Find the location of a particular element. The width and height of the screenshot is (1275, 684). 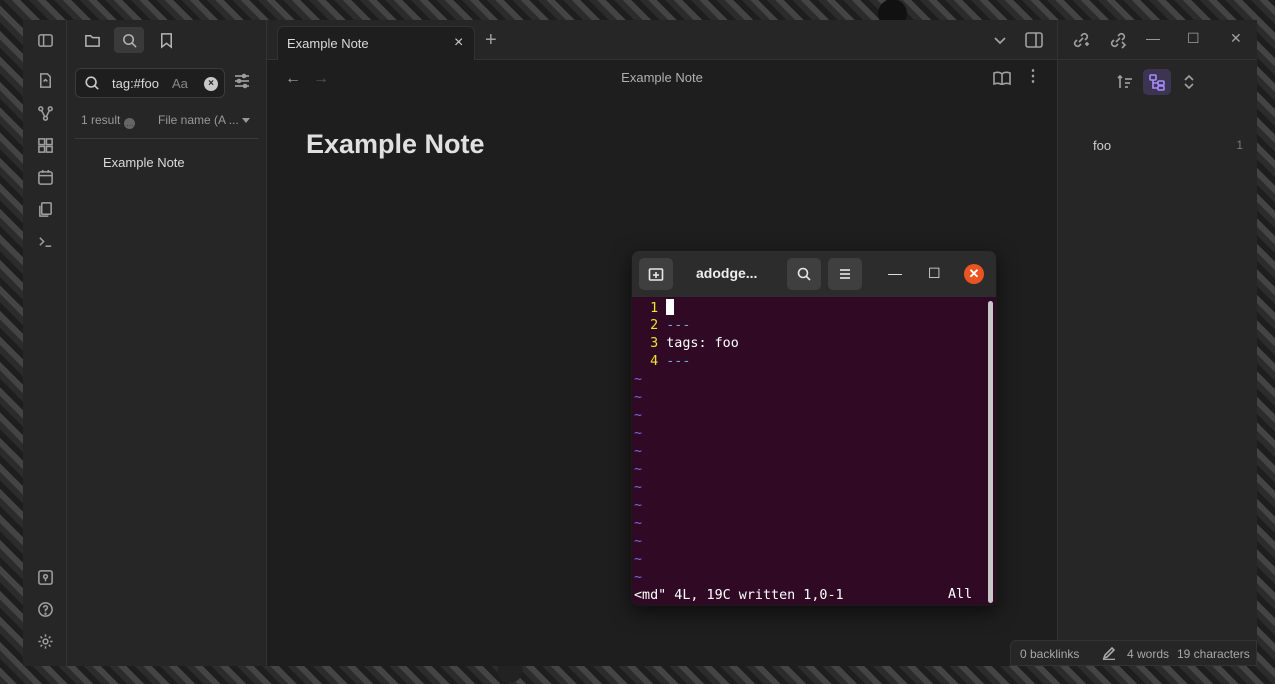

search-input: tag:#foo Aa × is located at coordinates (150, 83).